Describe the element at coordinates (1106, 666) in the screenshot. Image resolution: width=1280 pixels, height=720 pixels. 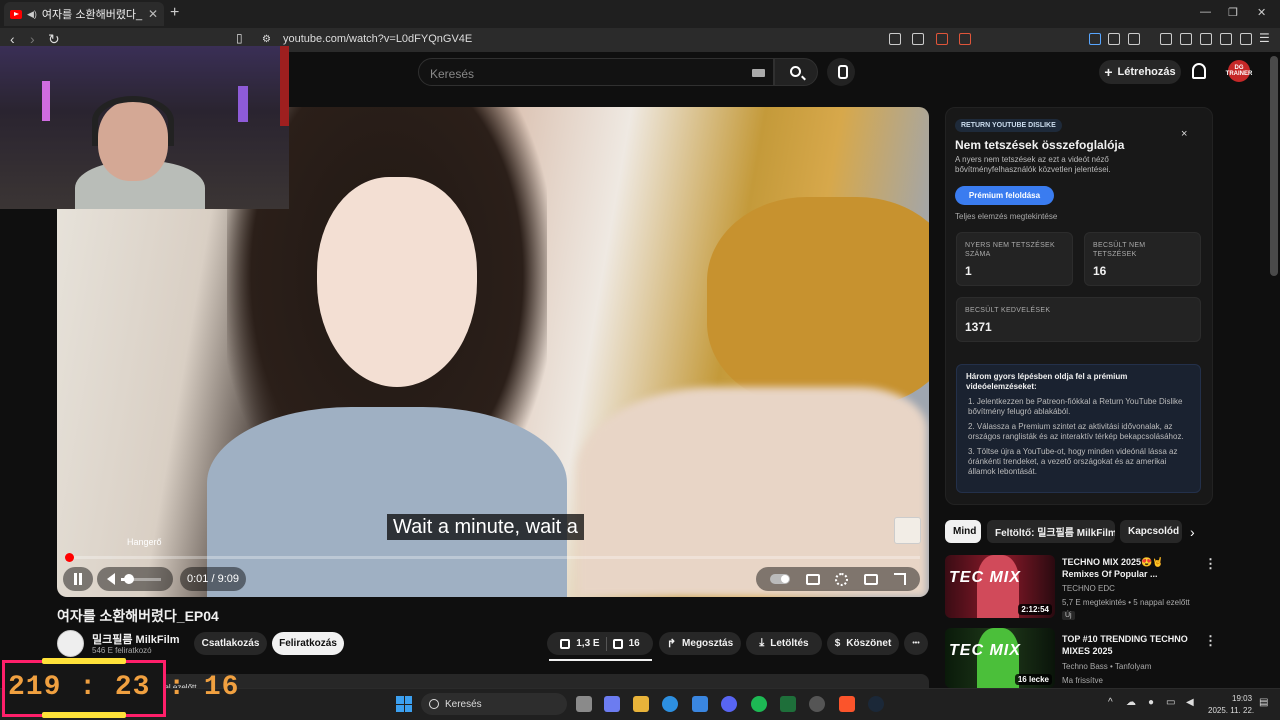
I see `rec-channel: Techno Bass • Tanfolyam` at that location.